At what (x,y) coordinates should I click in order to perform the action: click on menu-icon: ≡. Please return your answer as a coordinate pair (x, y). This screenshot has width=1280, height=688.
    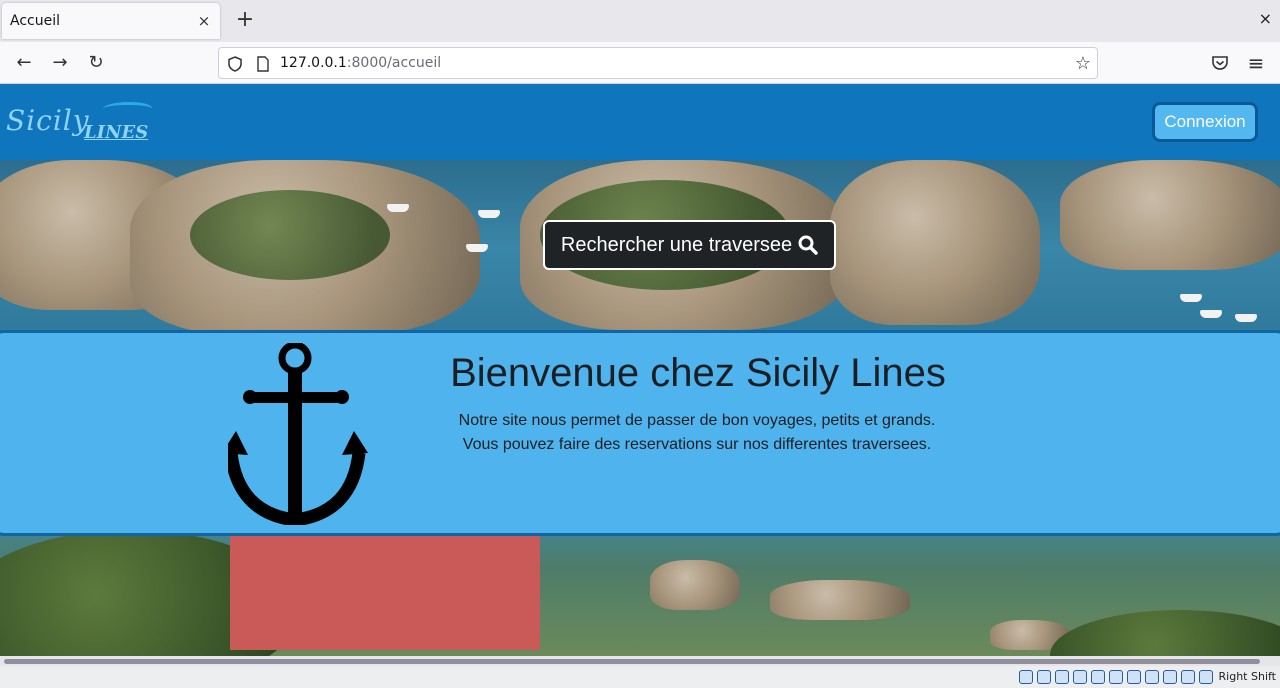
    Looking at the image, I should click on (1256, 64).